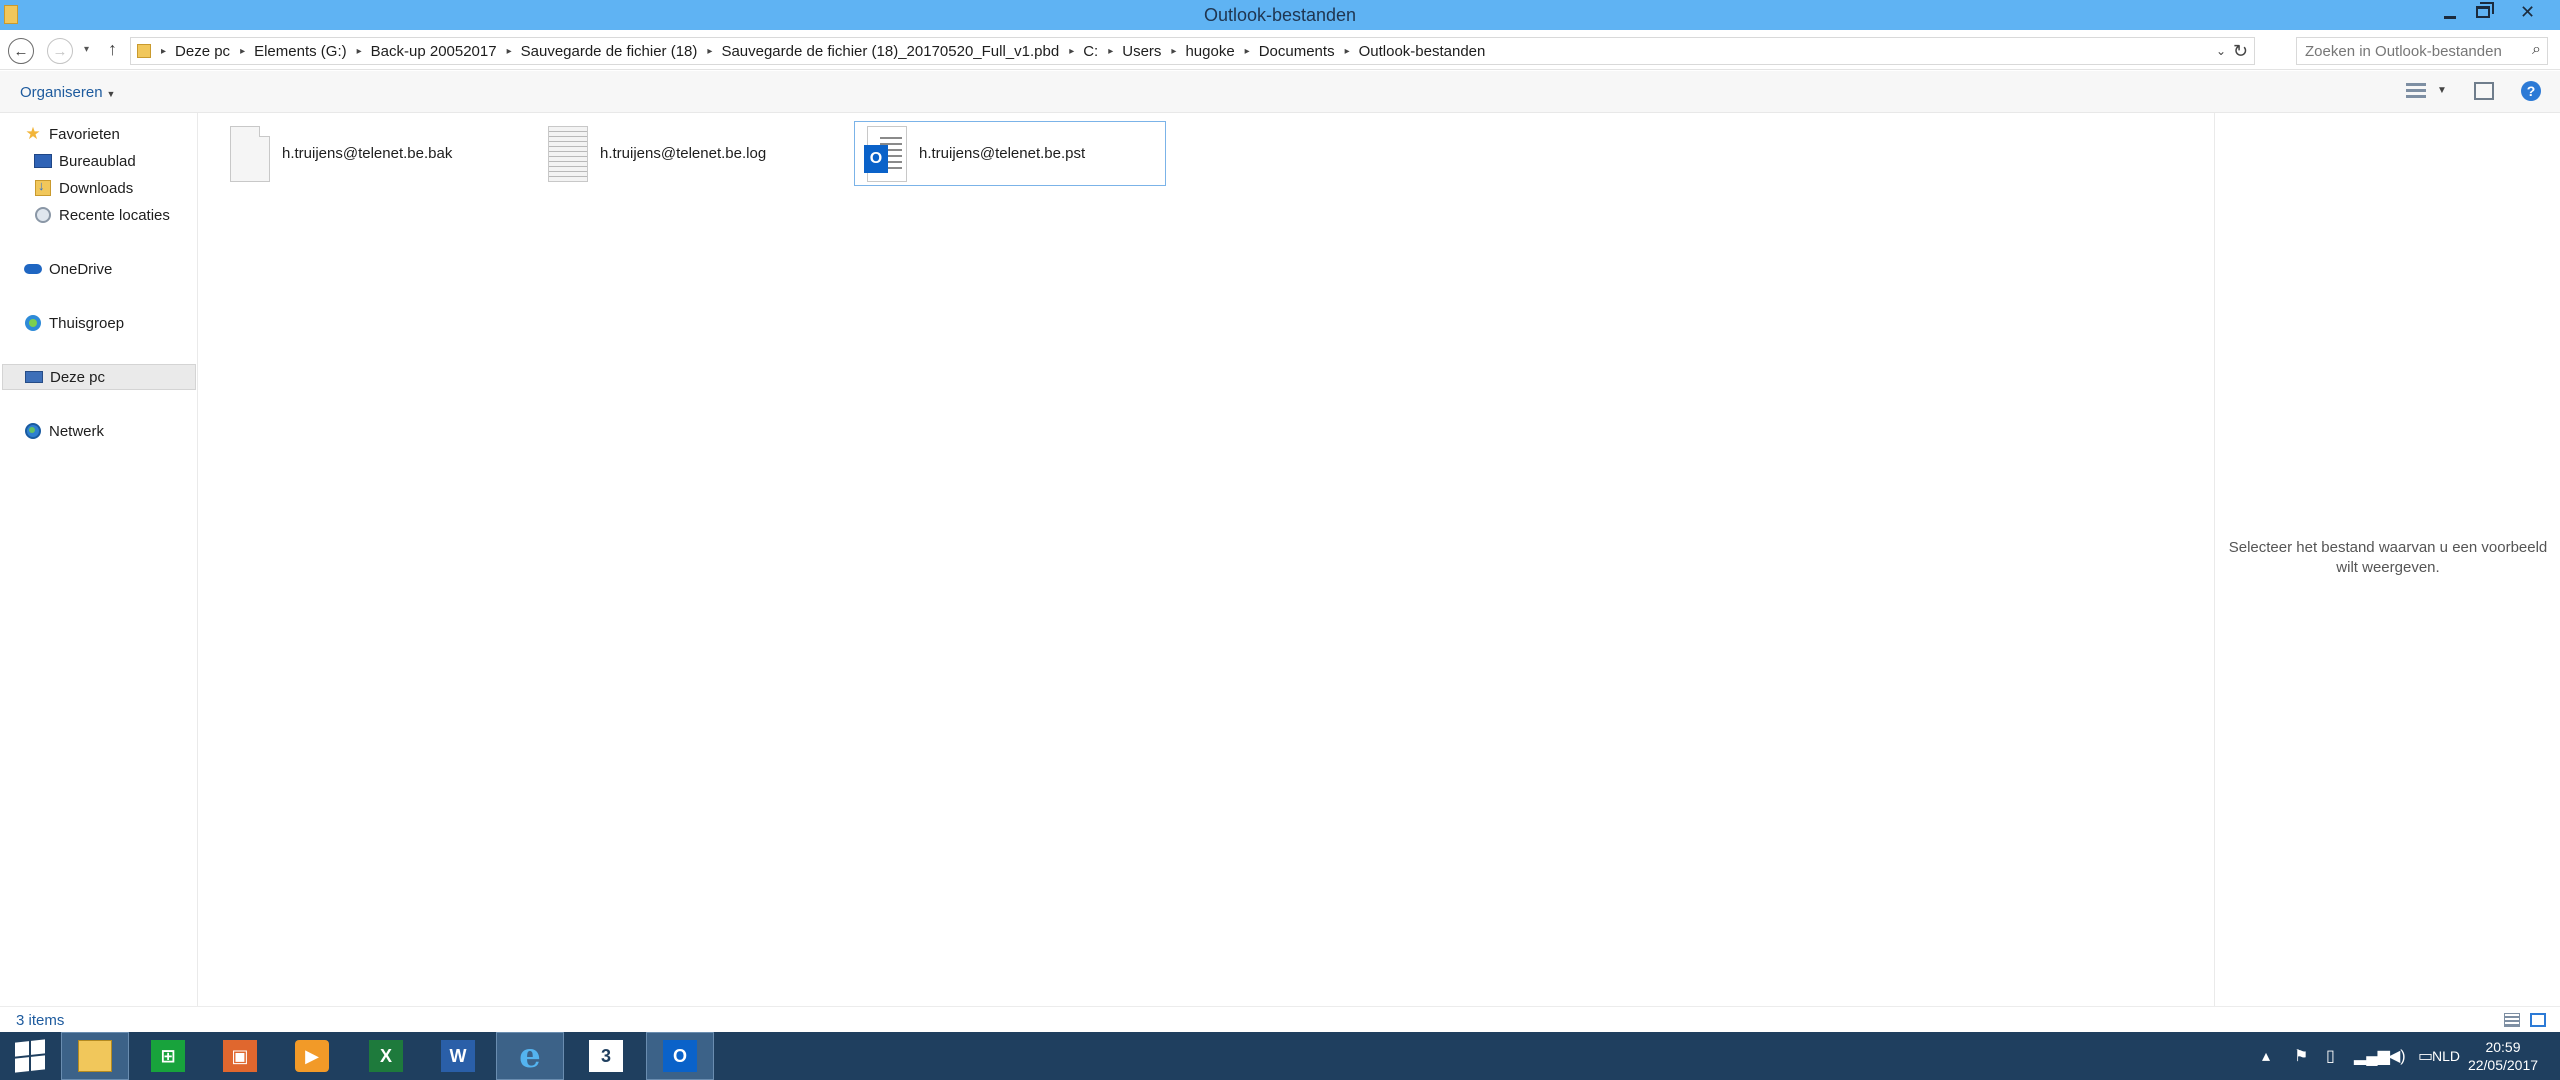 Image resolution: width=2560 pixels, height=1080 pixels. I want to click on network-signal-icon: ▂▄▆, so click(2372, 1056).